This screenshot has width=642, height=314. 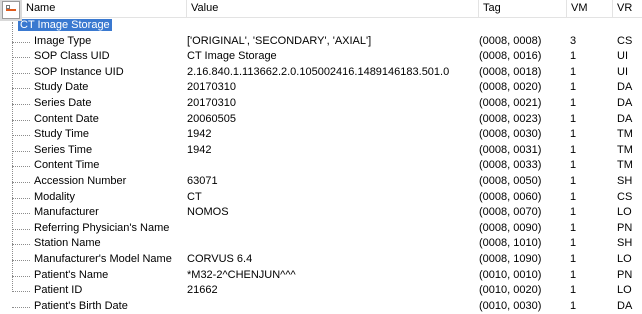 I want to click on element-name: Content Time, so click(x=67, y=165).